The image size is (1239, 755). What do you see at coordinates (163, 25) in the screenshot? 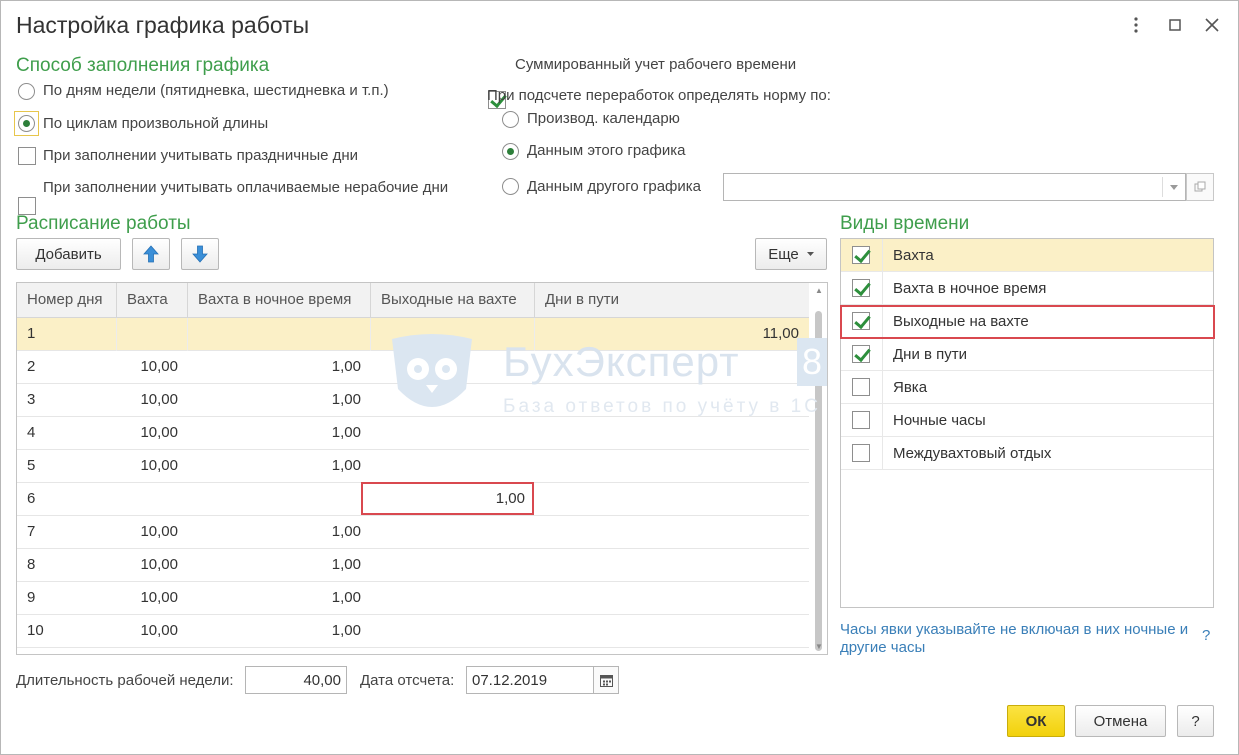
I see `window-title: Настройка графика работы` at bounding box center [163, 25].